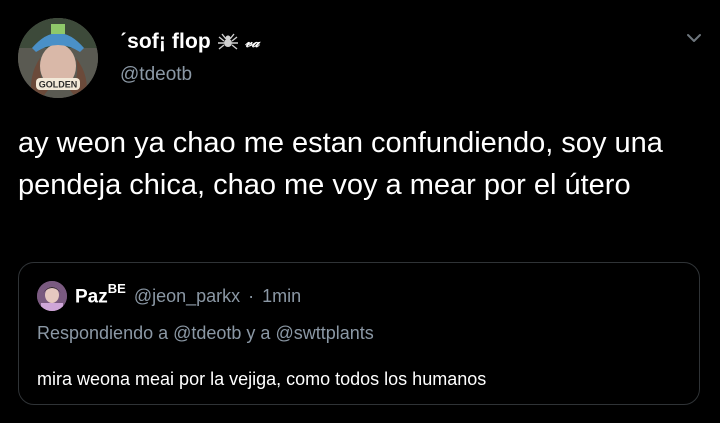 The image size is (720, 423). I want to click on spider-emoji-icon, so click(228, 42).